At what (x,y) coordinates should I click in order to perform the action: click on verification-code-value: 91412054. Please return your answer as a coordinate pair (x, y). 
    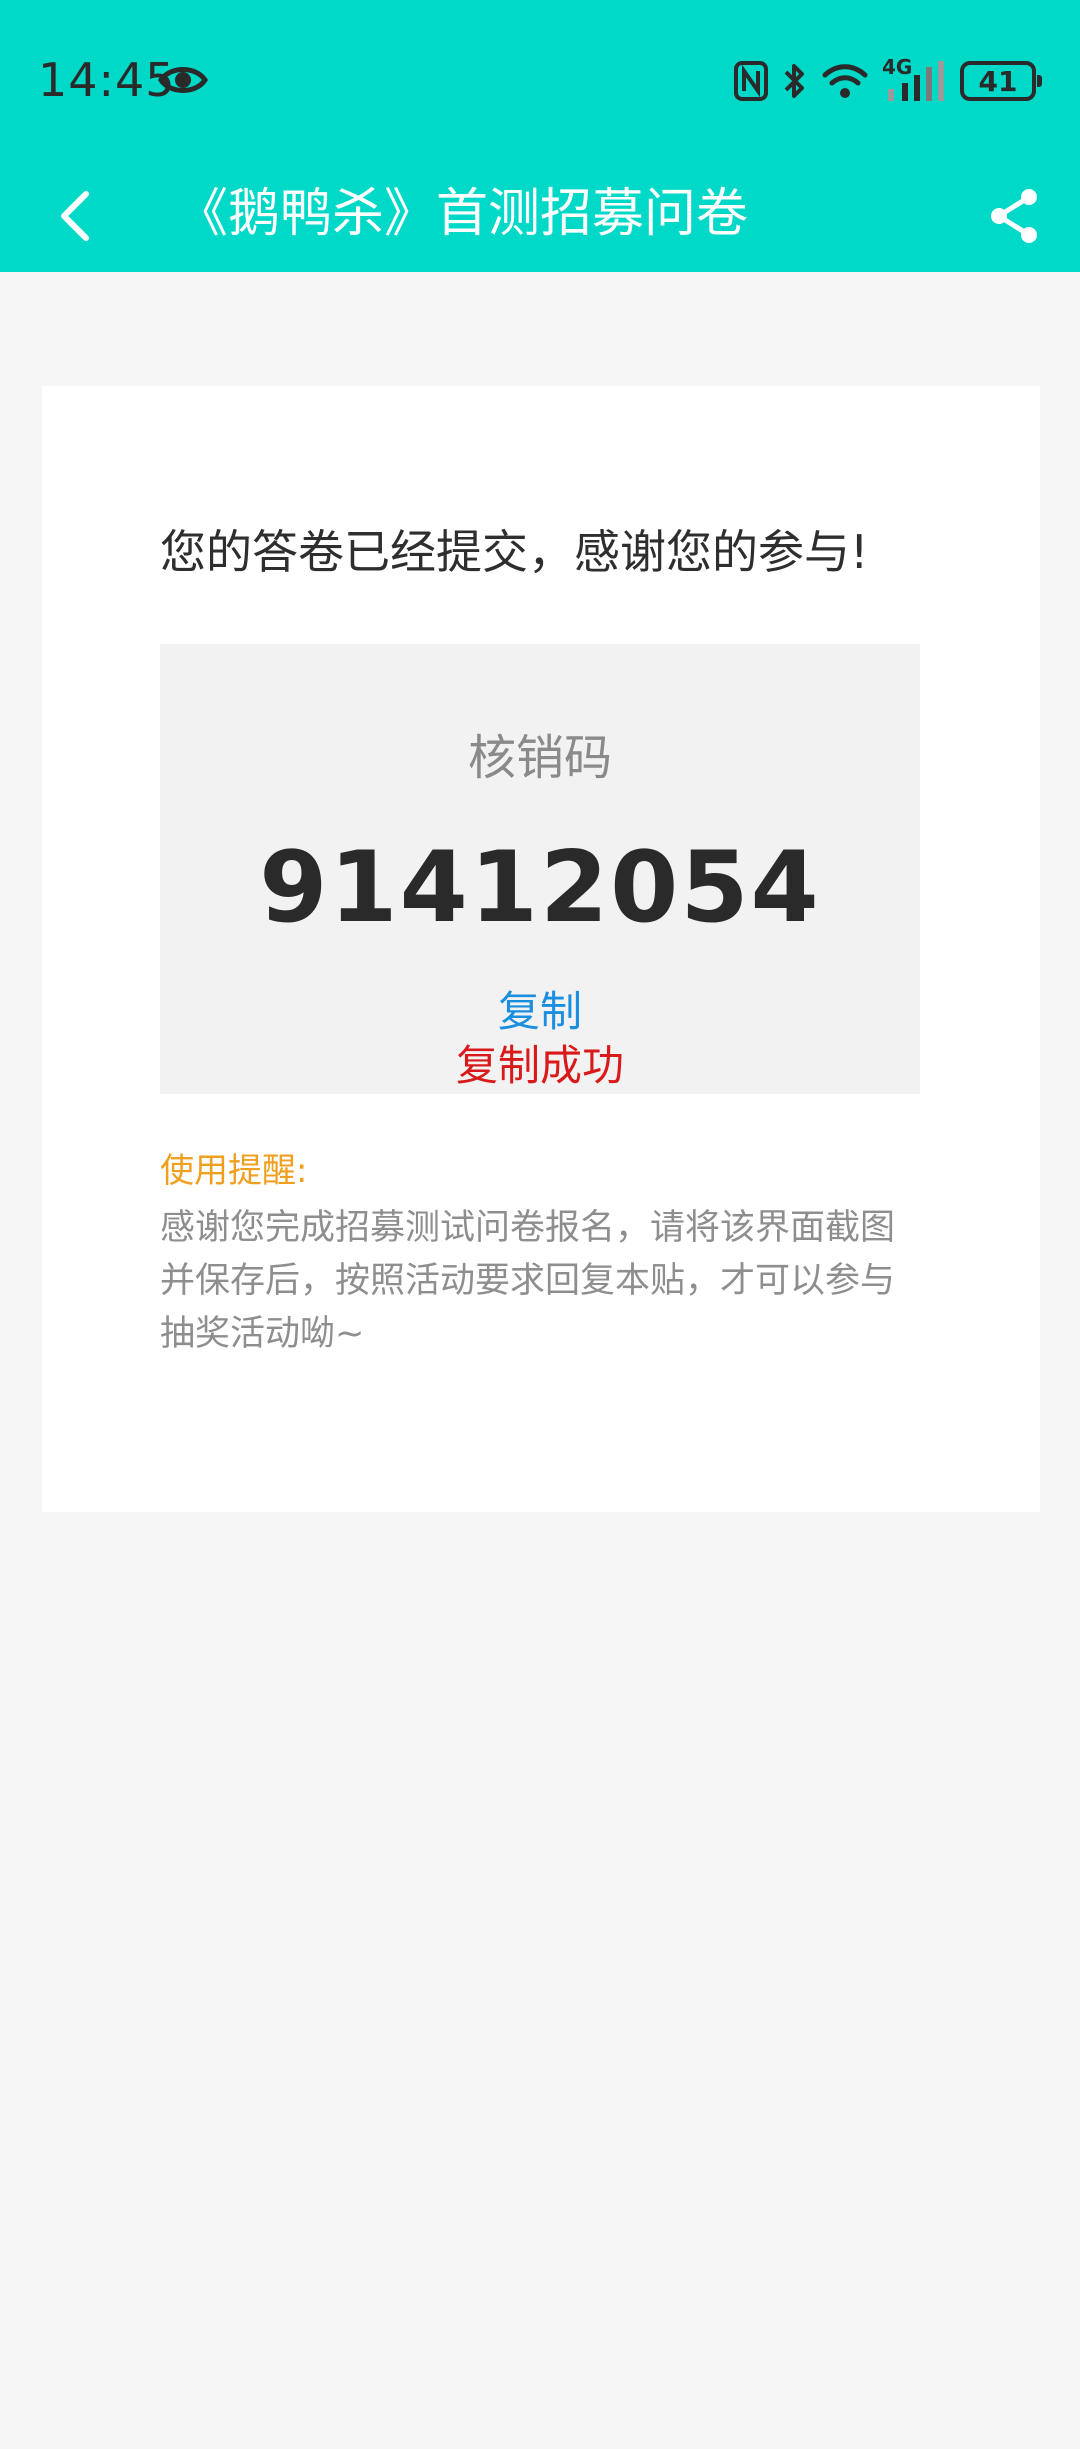
    Looking at the image, I should click on (540, 888).